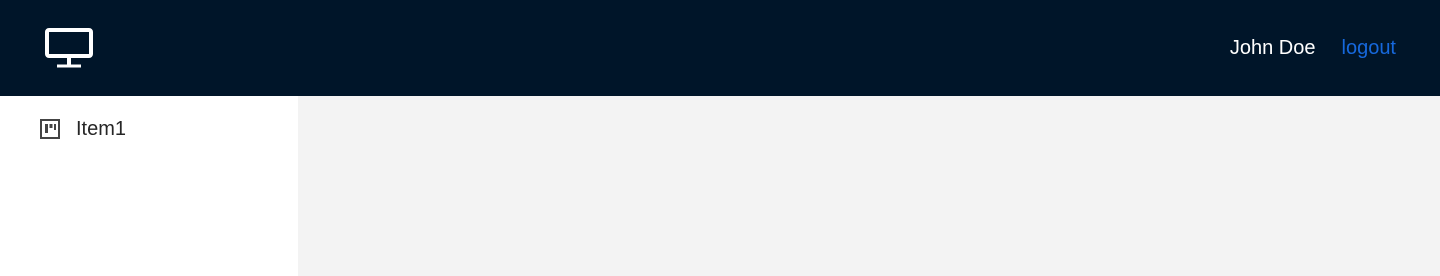 This screenshot has width=1440, height=276. Describe the element at coordinates (149, 186) in the screenshot. I see `sidebar: Item1` at that location.